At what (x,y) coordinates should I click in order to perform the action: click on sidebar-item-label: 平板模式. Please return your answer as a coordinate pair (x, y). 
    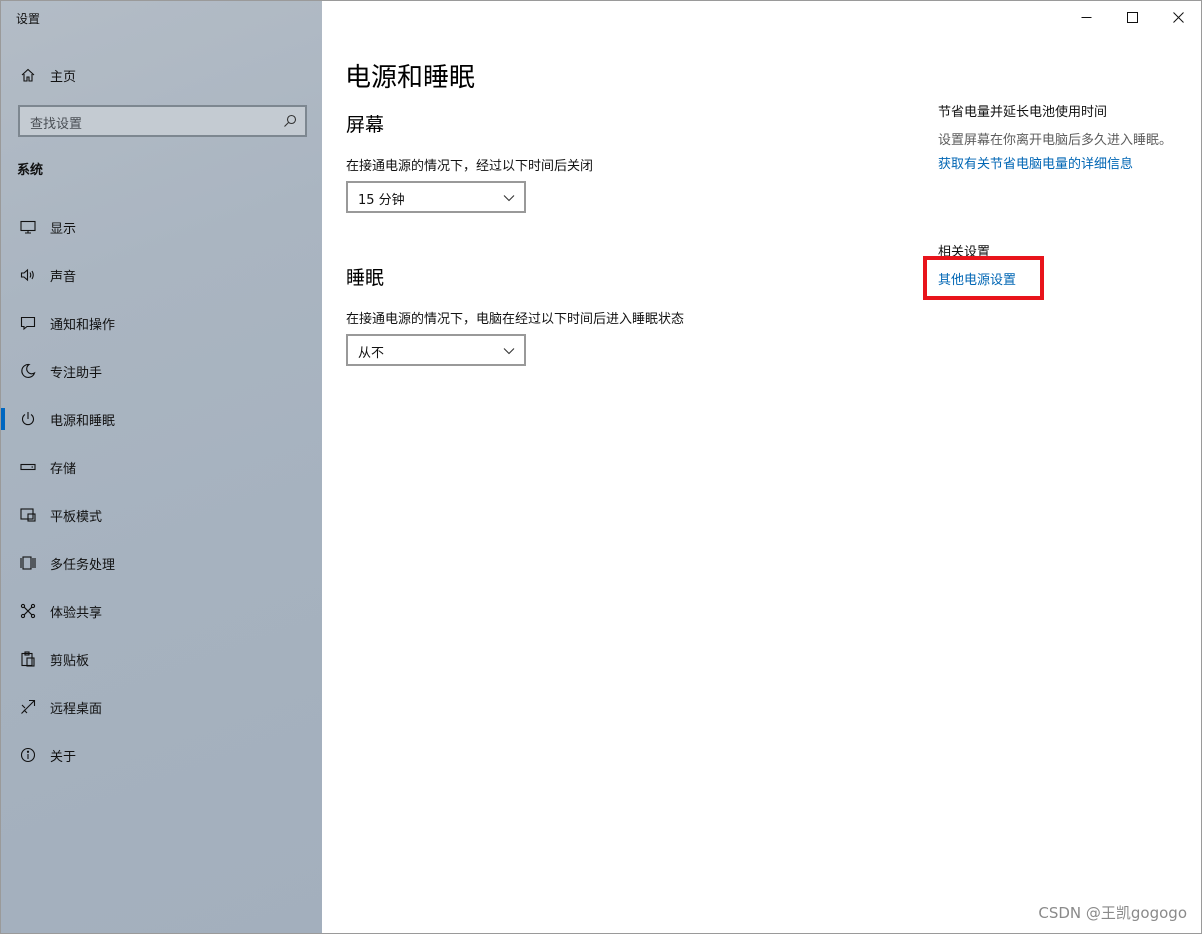
    Looking at the image, I should click on (76, 517).